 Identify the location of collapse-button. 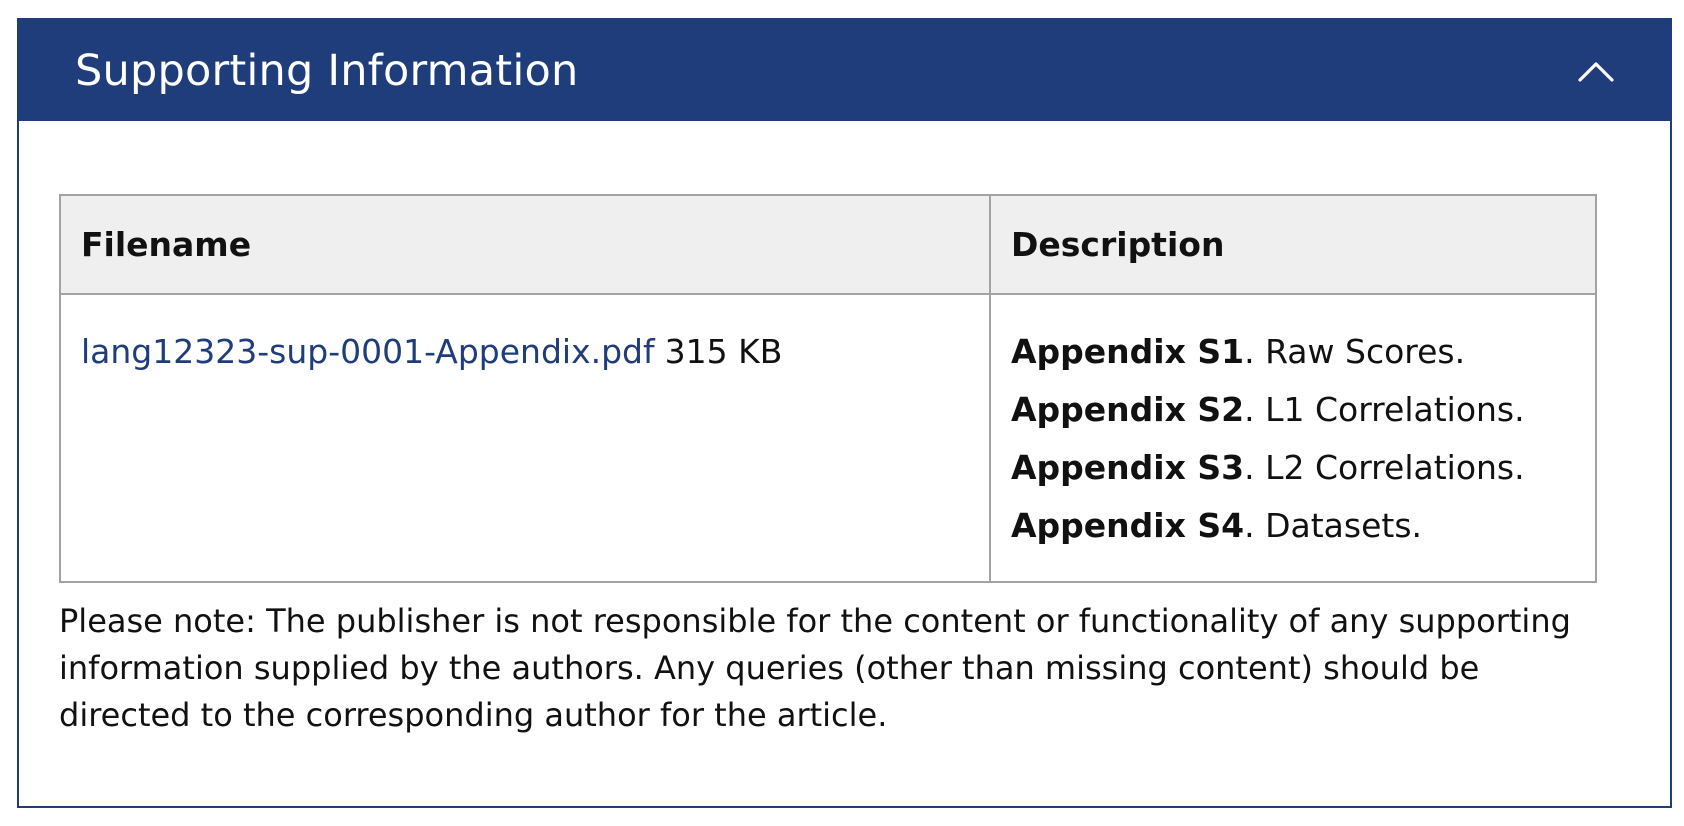
(1596, 71).